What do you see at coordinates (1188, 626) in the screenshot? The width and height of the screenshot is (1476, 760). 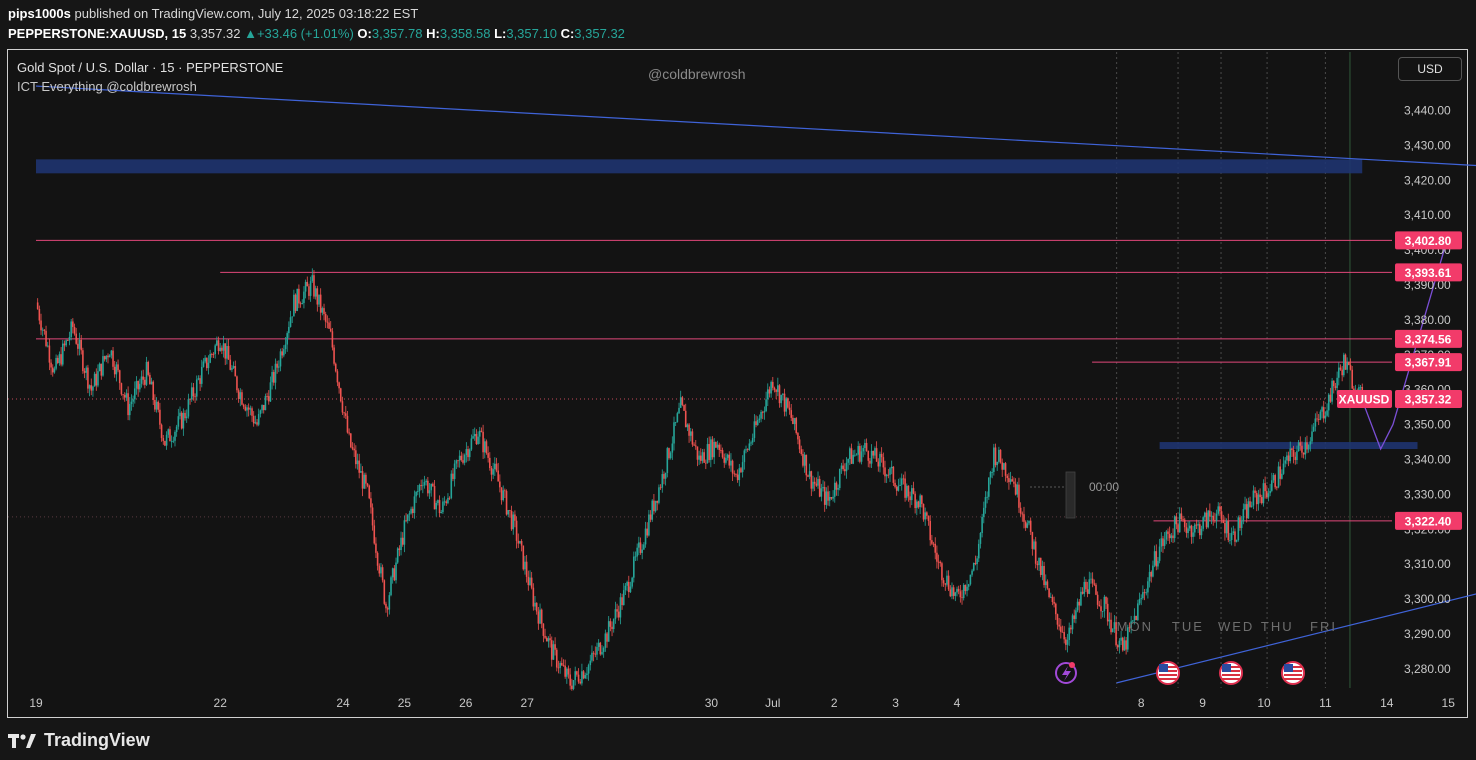 I see `weekday-label: TUE` at bounding box center [1188, 626].